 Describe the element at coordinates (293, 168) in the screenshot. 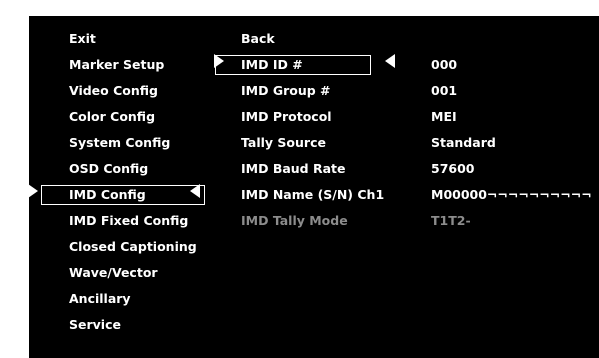

I see `submenu-item-label: IMD Baud Rate` at that location.